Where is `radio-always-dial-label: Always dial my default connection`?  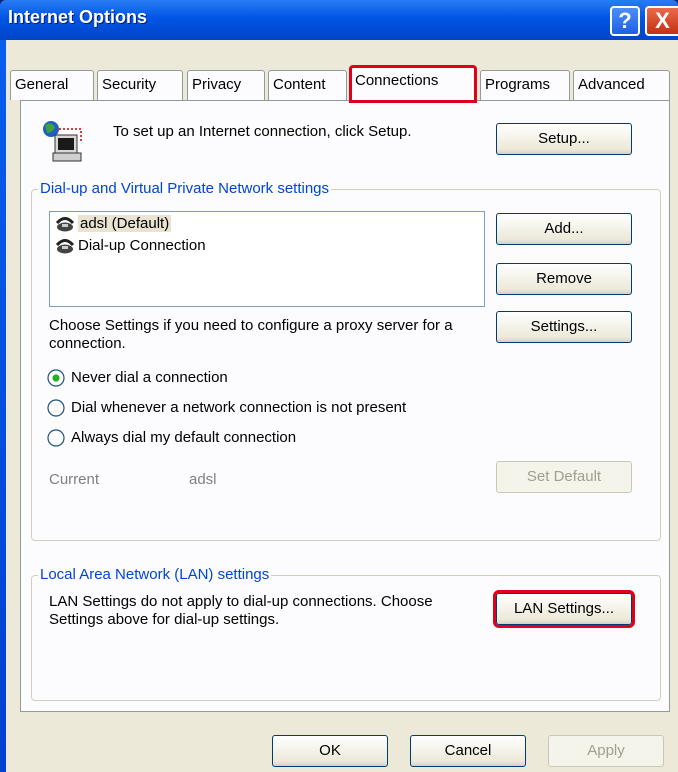 radio-always-dial-label: Always dial my default connection is located at coordinates (184, 437).